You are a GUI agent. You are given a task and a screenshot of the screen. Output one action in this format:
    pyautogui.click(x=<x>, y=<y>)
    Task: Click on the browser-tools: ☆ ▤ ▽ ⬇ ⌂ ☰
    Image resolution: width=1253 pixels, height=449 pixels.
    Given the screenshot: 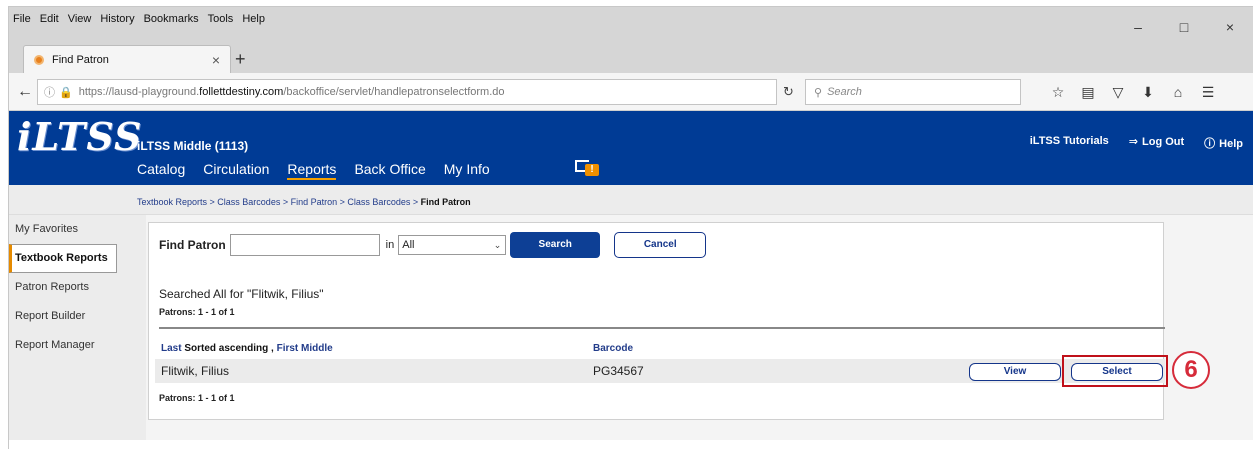 What is the action you would take?
    pyautogui.click(x=1133, y=92)
    